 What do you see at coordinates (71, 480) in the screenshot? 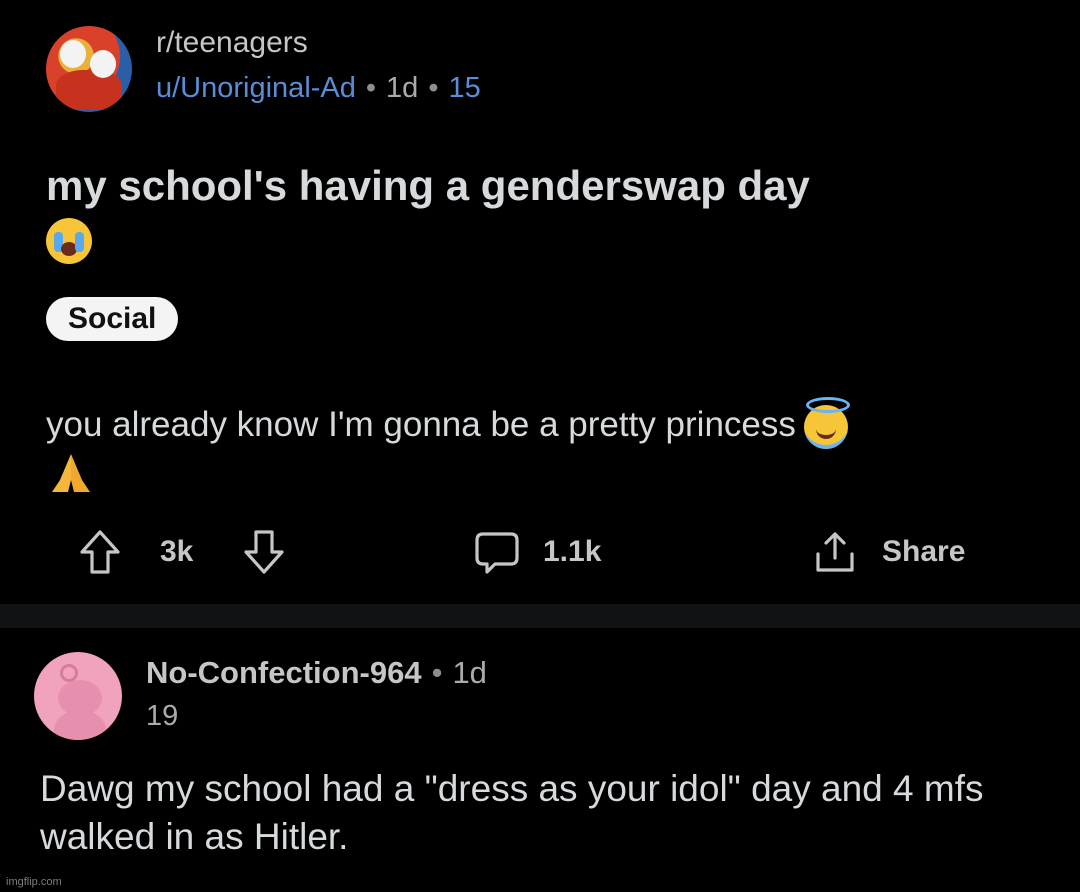
I see `folded-hands-emoji-icon` at bounding box center [71, 480].